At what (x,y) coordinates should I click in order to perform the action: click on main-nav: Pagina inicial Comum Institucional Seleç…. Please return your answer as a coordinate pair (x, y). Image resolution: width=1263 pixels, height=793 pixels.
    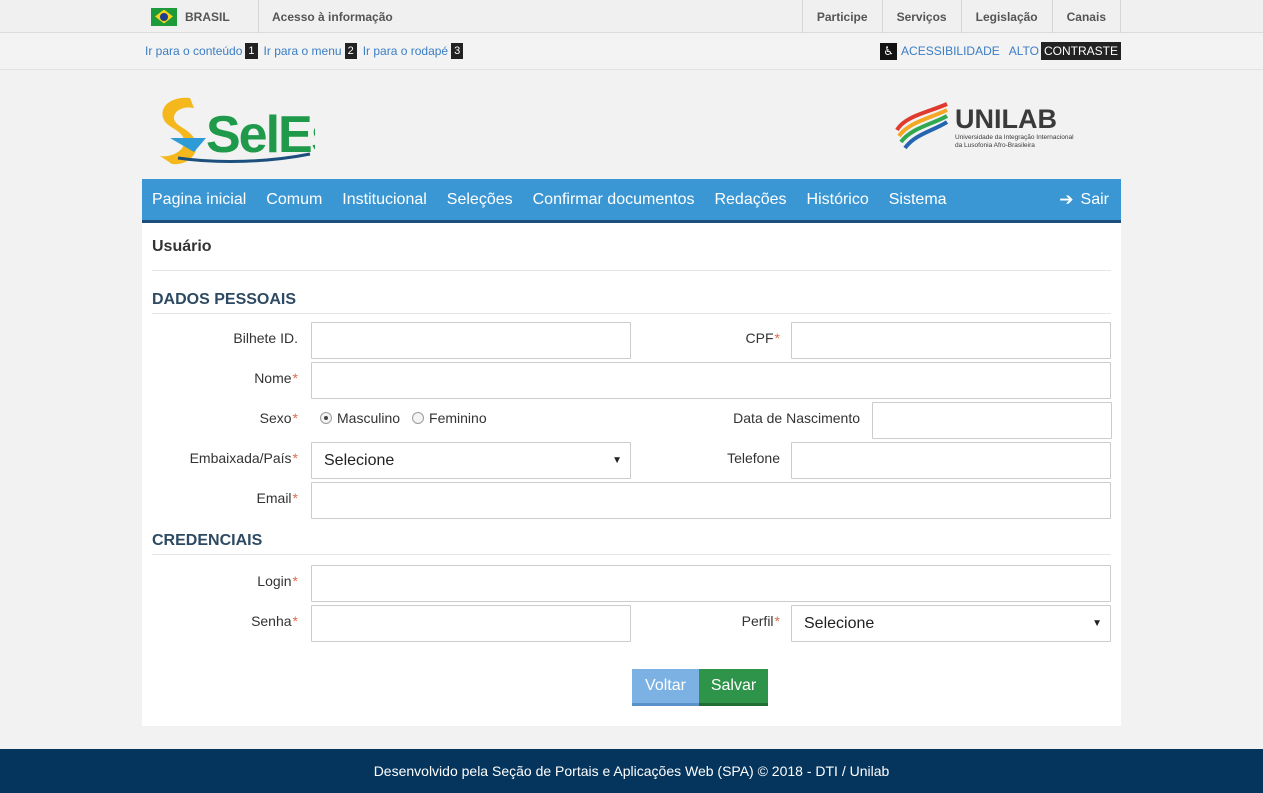
    Looking at the image, I should click on (631, 201).